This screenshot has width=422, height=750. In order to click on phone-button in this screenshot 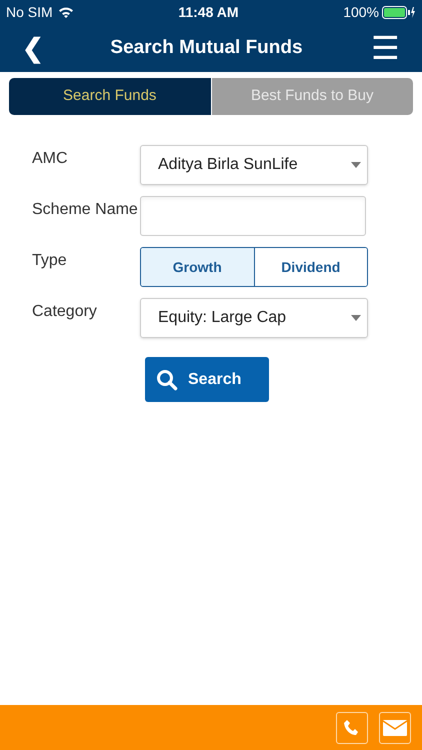, I will do `click(352, 728)`.